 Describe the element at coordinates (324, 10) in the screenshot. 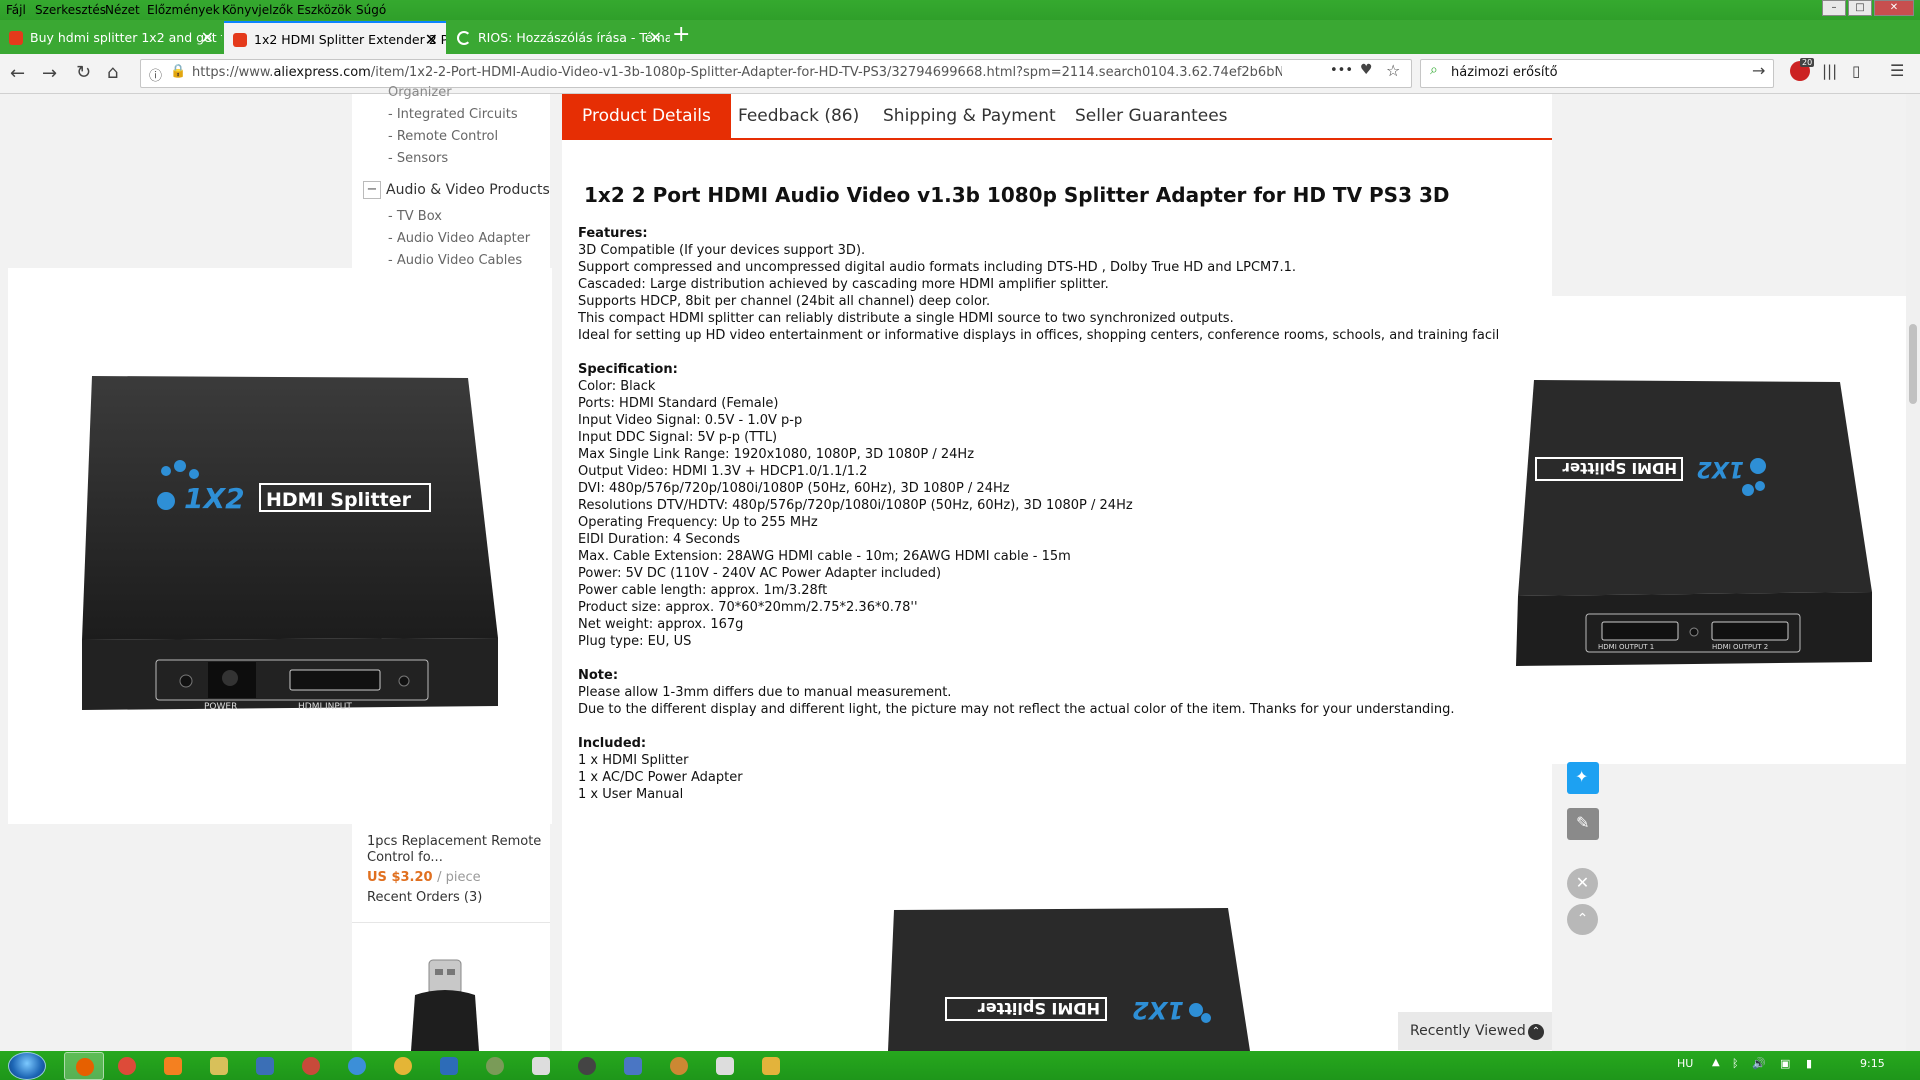

I see `menu-tools: Eszközök` at that location.